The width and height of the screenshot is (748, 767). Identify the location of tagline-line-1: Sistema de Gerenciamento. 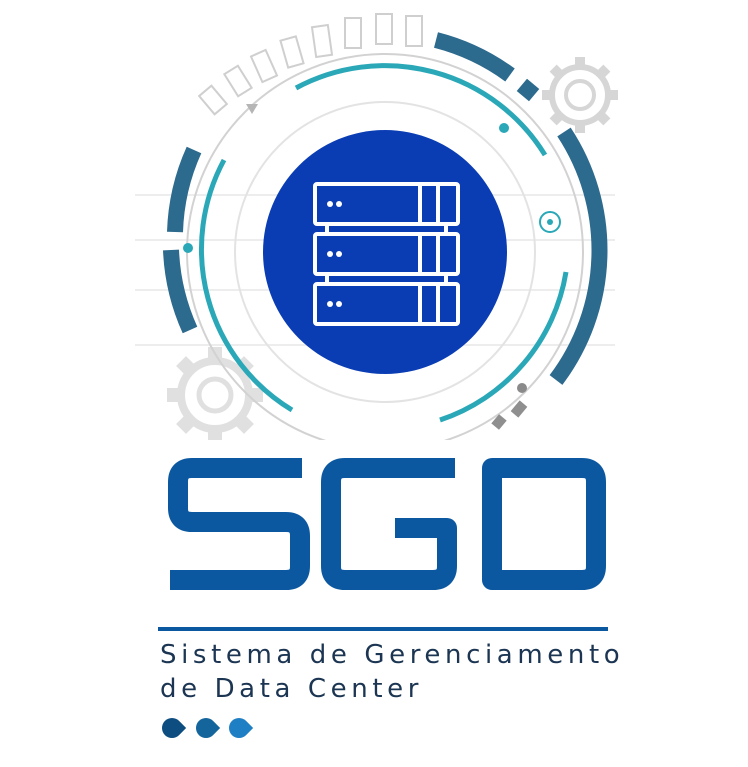
(392, 655).